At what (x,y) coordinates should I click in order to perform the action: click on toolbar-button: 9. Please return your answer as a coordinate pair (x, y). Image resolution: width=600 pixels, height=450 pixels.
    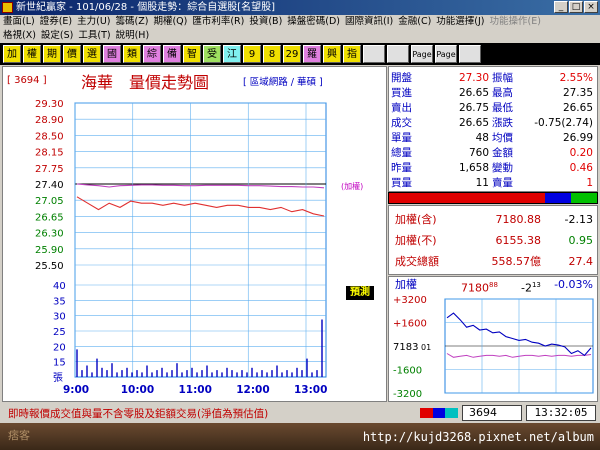
    Looking at the image, I should click on (252, 54).